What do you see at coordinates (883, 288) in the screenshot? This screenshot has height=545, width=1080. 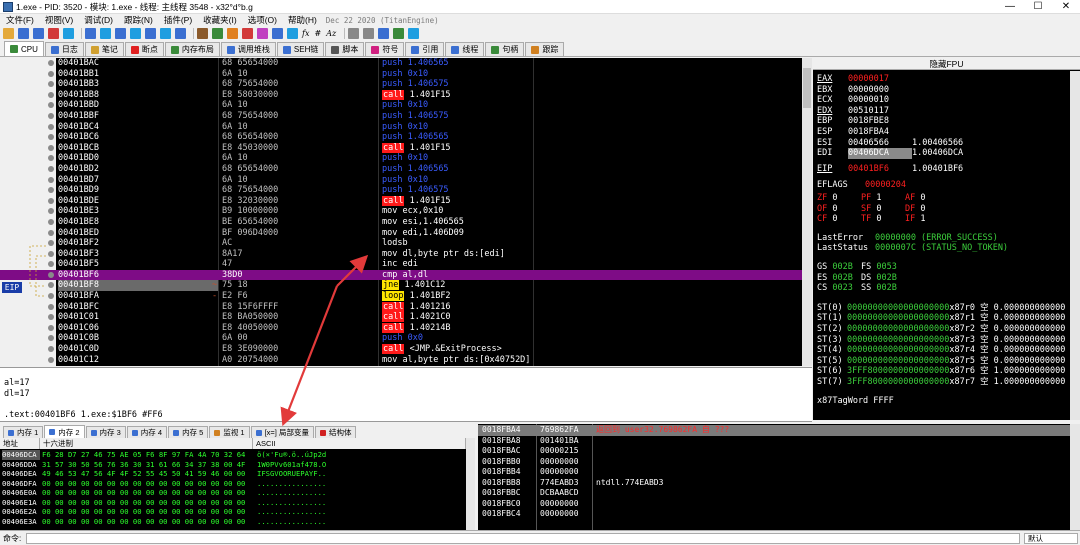 I see `segment-ss: SS 002B` at bounding box center [883, 288].